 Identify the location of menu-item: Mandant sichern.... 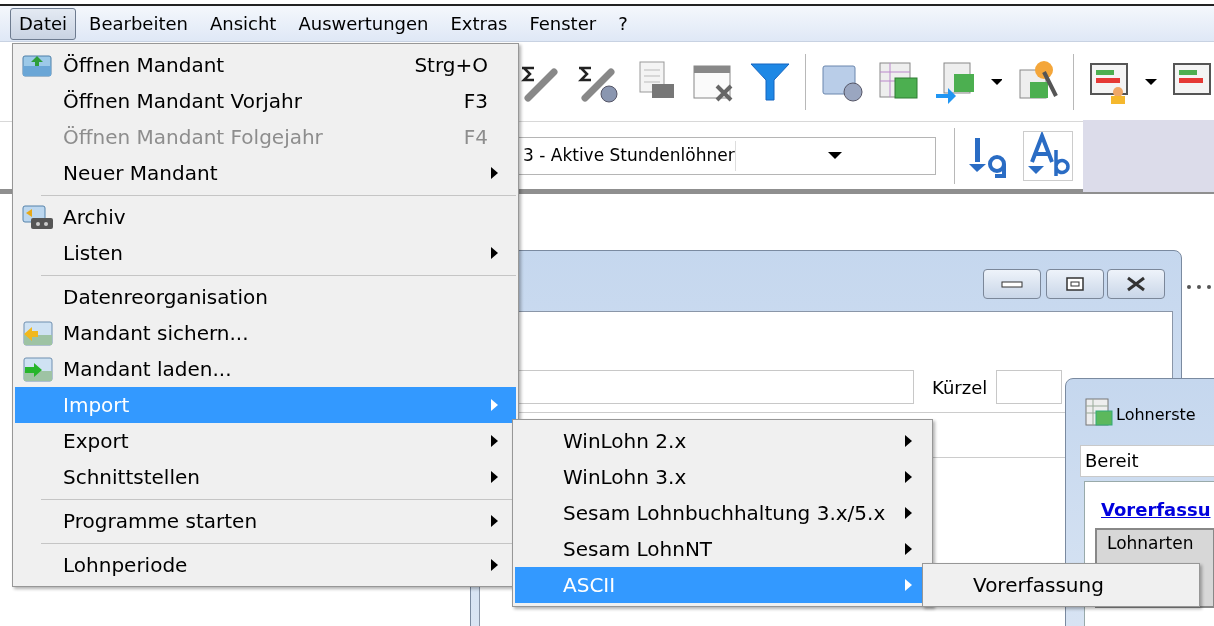
(265, 333).